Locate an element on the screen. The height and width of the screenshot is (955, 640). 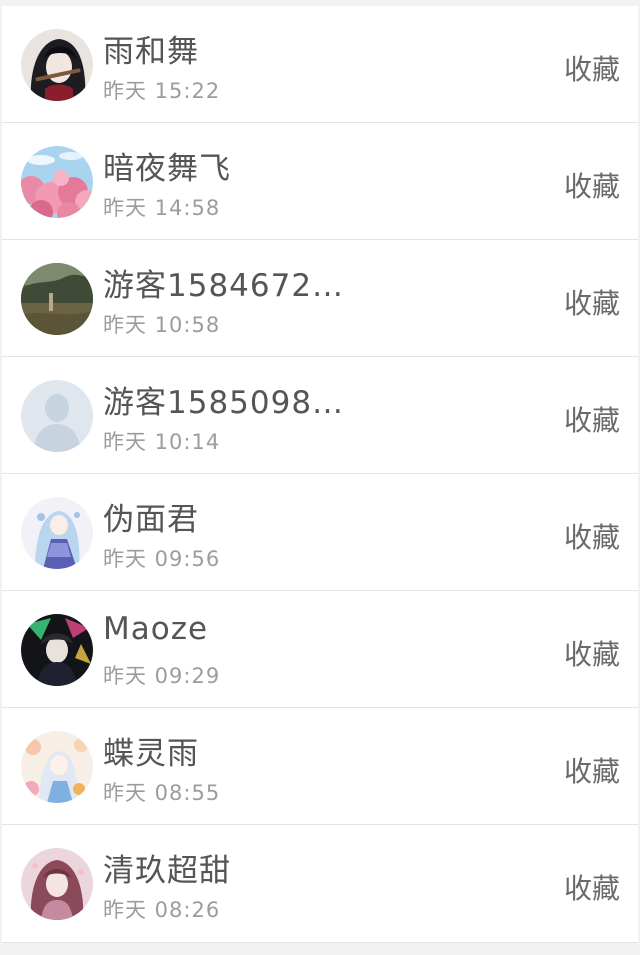
avatar-landscape-icon is located at coordinates (57, 299).